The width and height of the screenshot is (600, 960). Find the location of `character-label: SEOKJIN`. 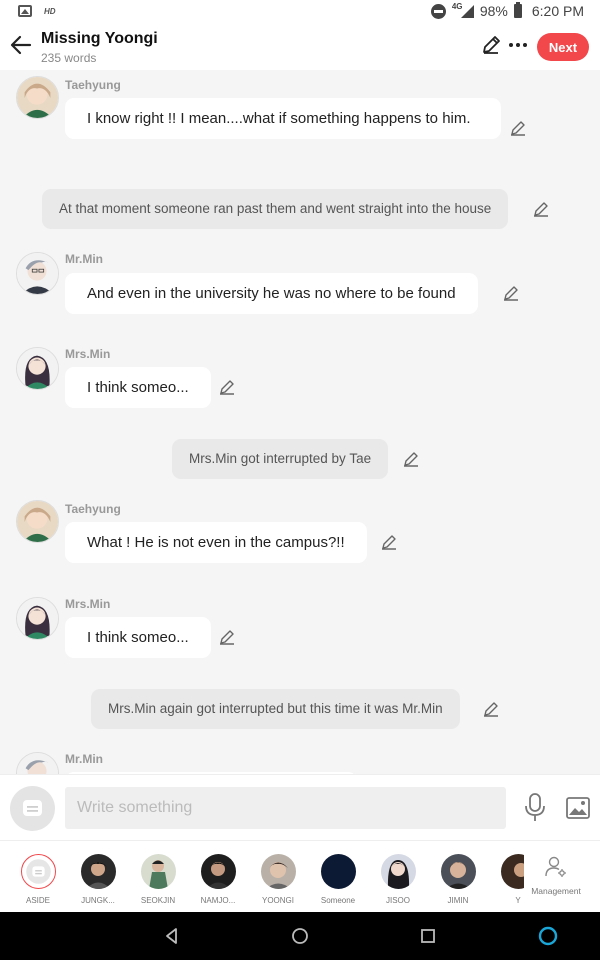

character-label: SEOKJIN is located at coordinates (158, 900).